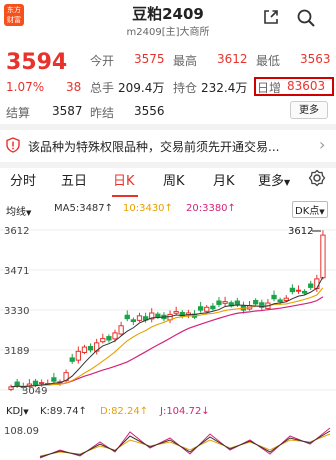  What do you see at coordinates (63, 411) in the screenshot?
I see `kdj-k-value: K:89.74↑` at bounding box center [63, 411].